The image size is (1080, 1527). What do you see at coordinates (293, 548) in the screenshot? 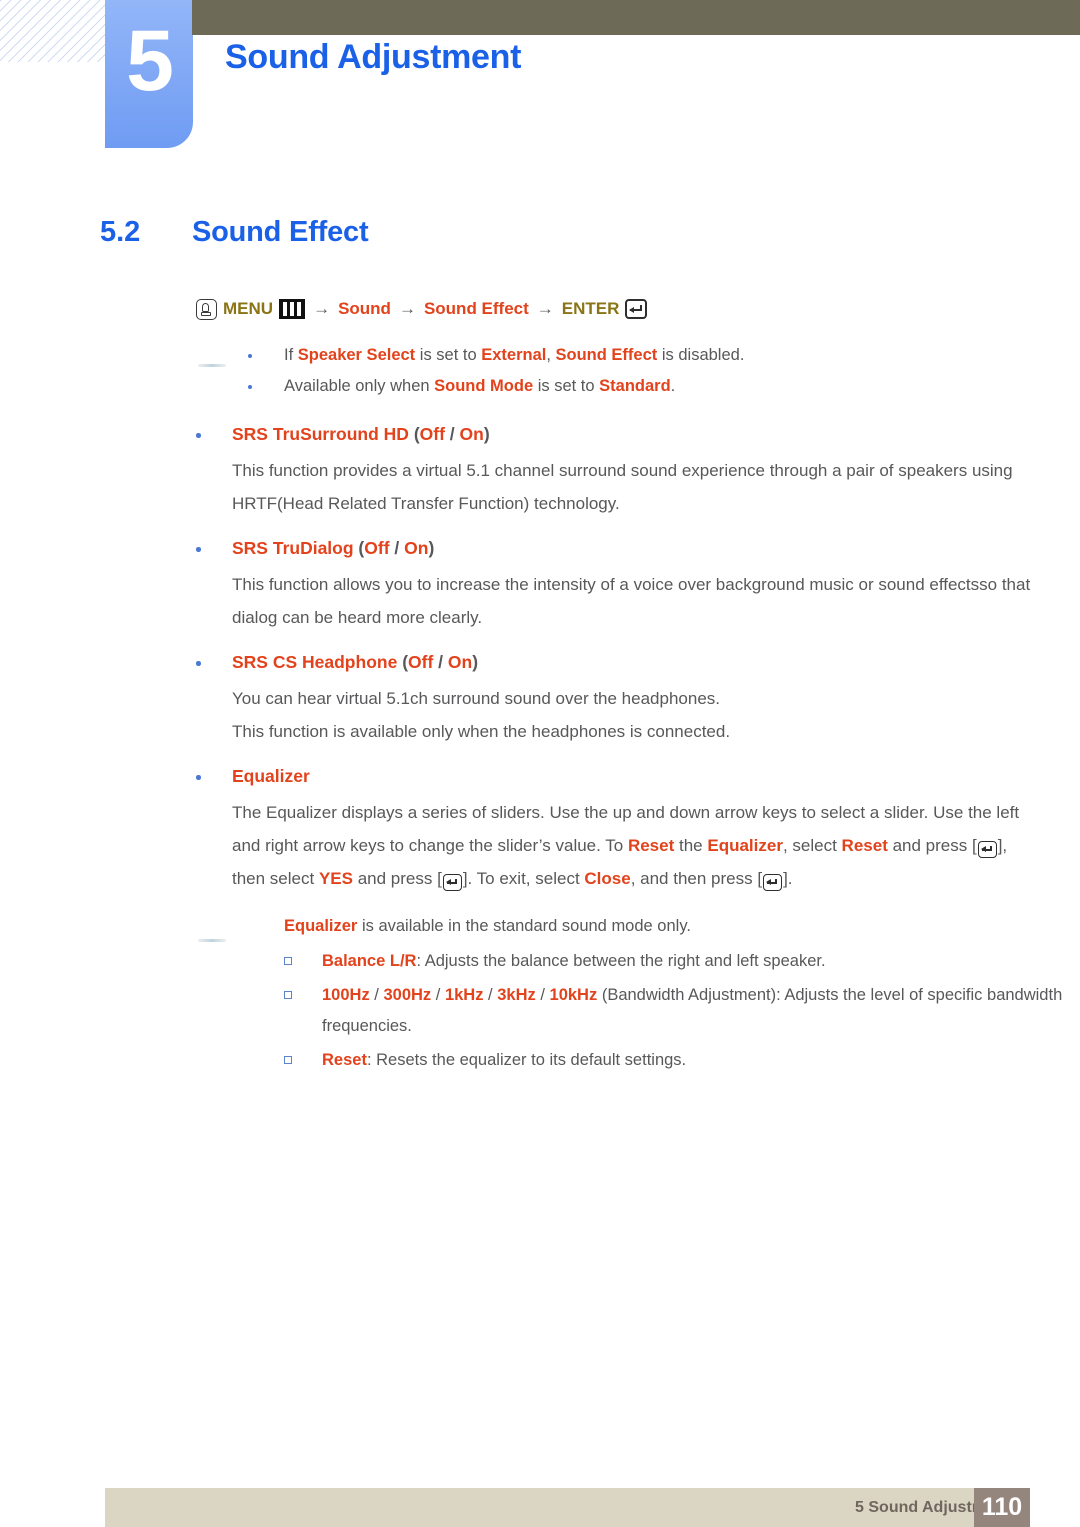
I see `item-title-text: SRS TruDialog` at bounding box center [293, 548].